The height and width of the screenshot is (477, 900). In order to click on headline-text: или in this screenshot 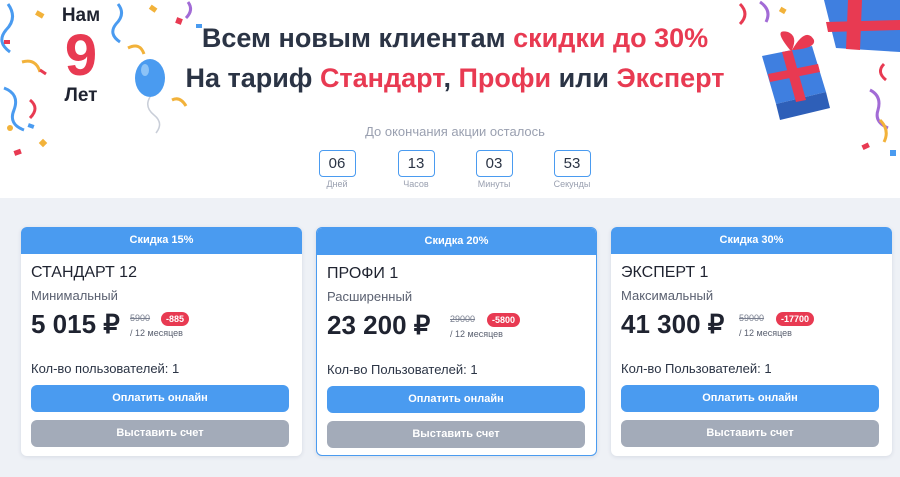, I will do `click(584, 78)`.